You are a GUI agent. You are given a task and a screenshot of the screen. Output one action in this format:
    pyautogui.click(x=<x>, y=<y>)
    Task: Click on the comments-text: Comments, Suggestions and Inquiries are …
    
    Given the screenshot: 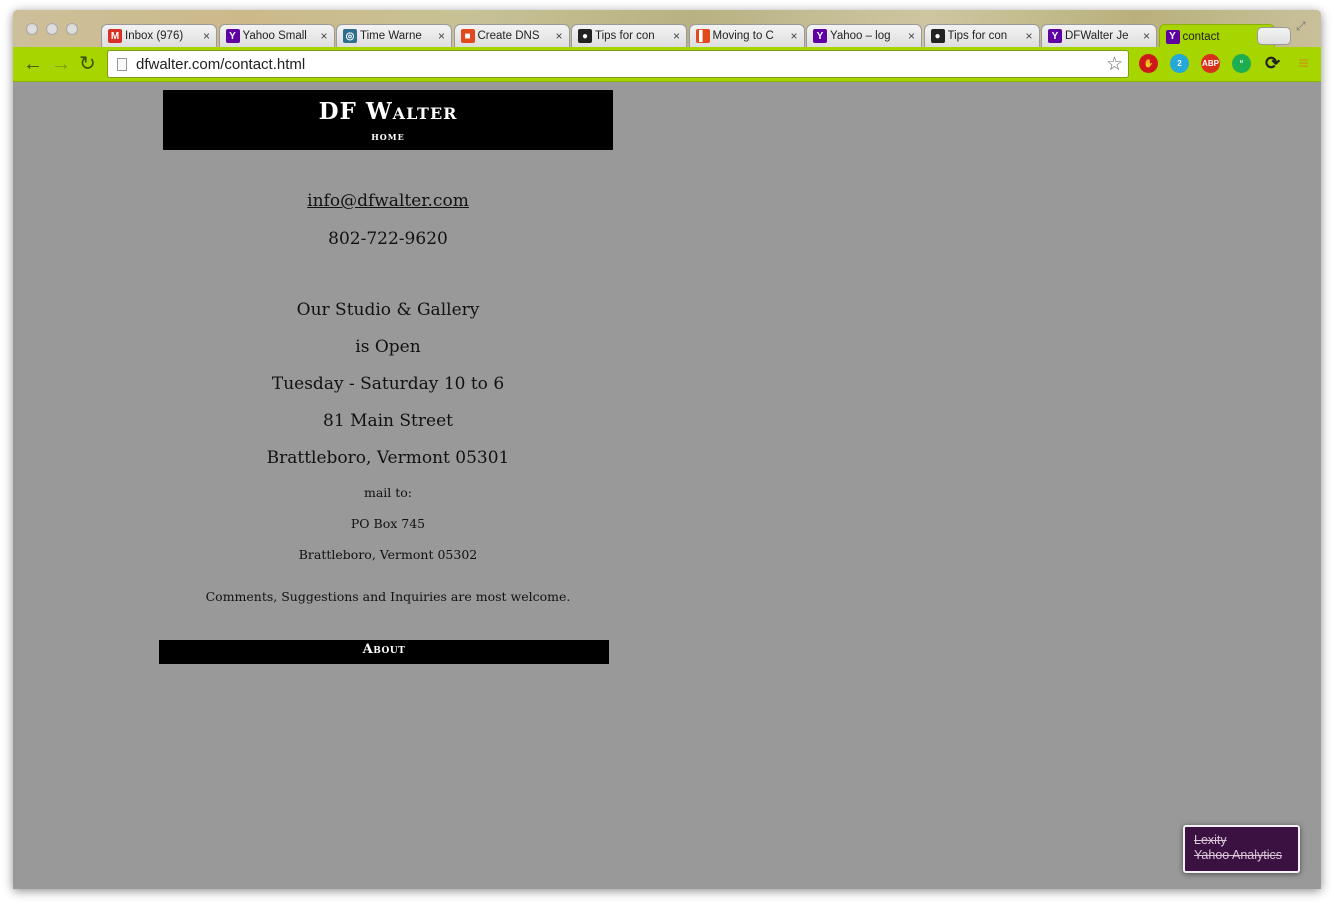 What is the action you would take?
    pyautogui.click(x=388, y=596)
    